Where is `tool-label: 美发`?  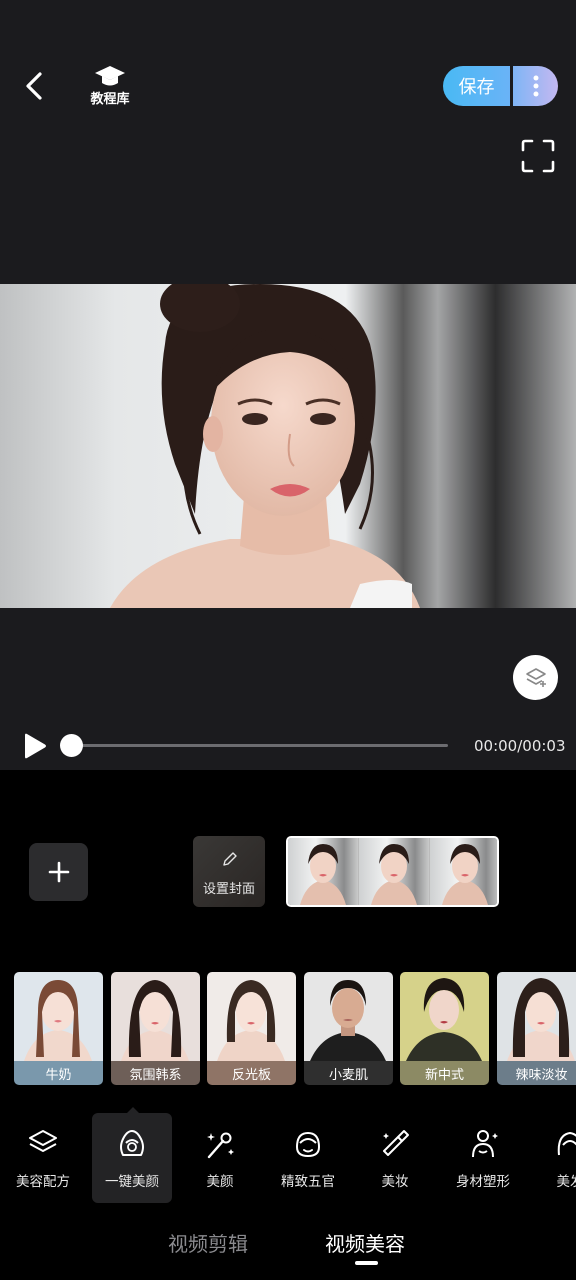 tool-label: 美发 is located at coordinates (566, 1182).